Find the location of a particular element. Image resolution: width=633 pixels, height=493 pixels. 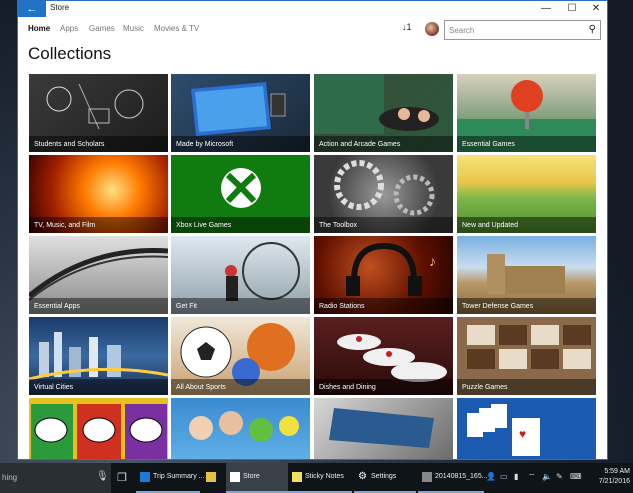

search-icon: ⚲ is located at coordinates (592, 29).